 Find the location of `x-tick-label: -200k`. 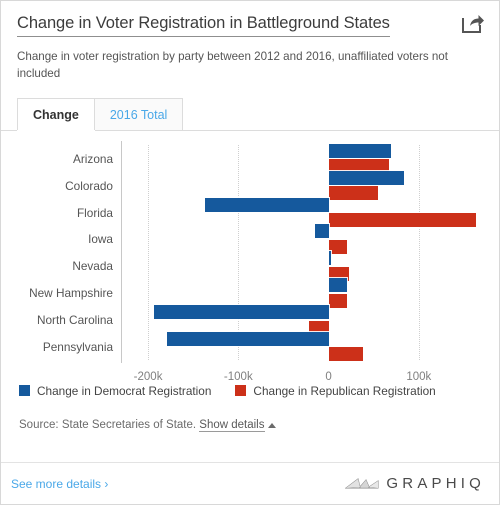

x-tick-label: -200k is located at coordinates (148, 377).